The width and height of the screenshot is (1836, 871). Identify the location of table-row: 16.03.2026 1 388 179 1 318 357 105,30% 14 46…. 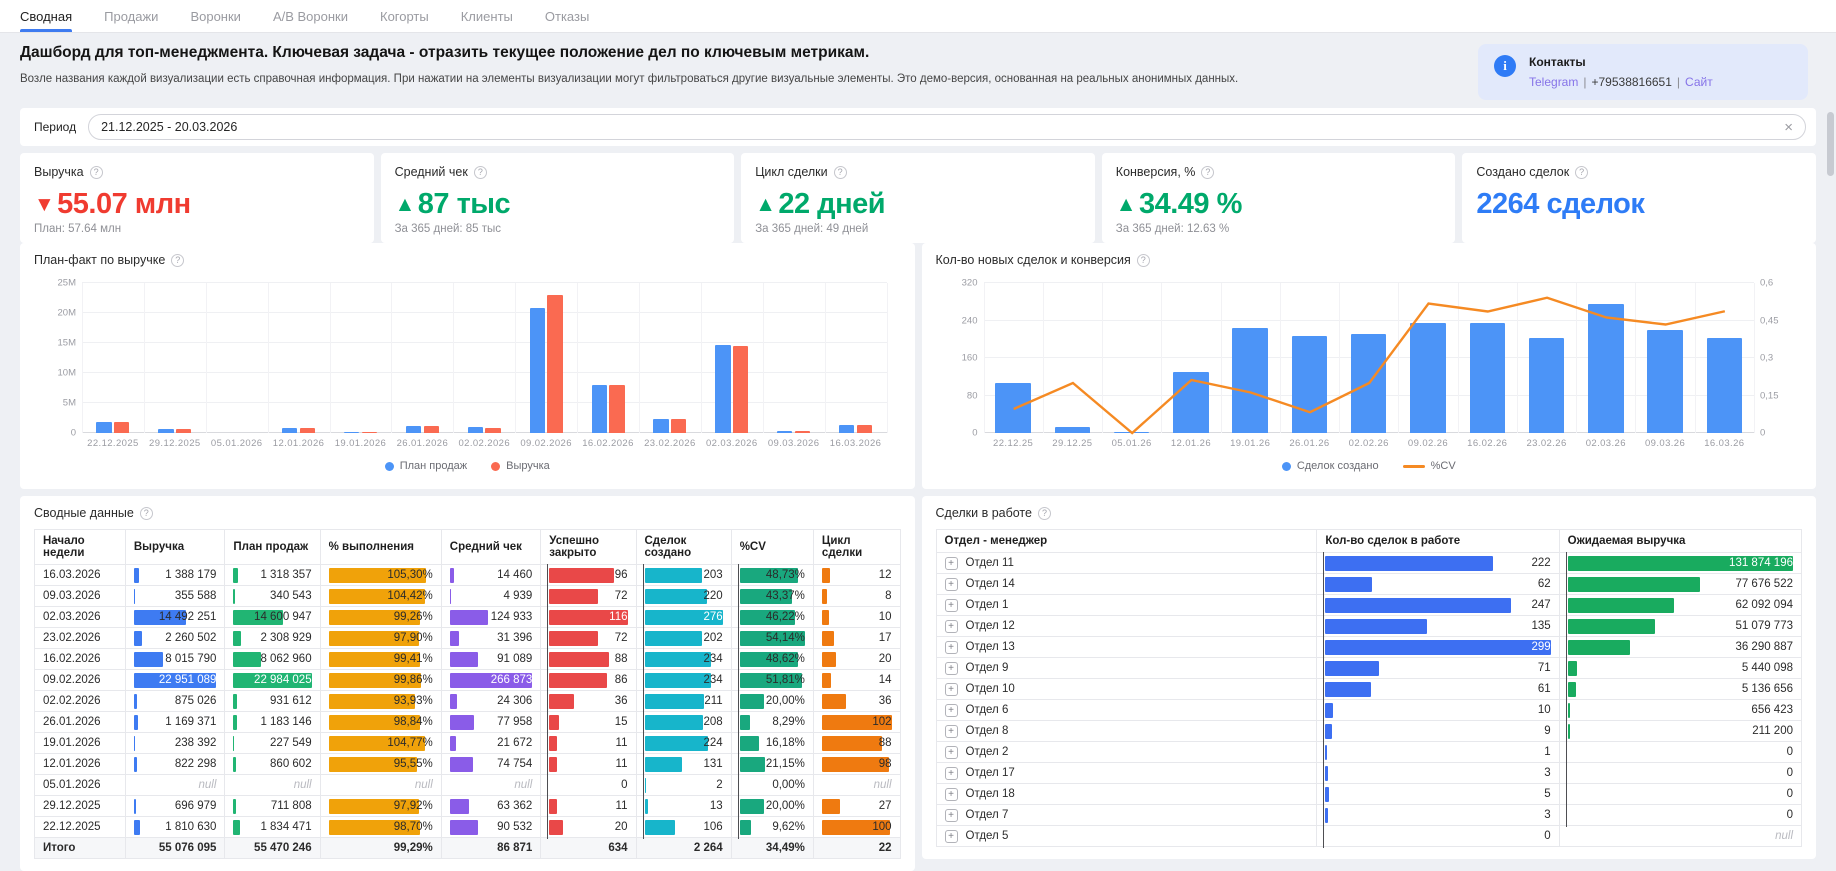
(467, 575).